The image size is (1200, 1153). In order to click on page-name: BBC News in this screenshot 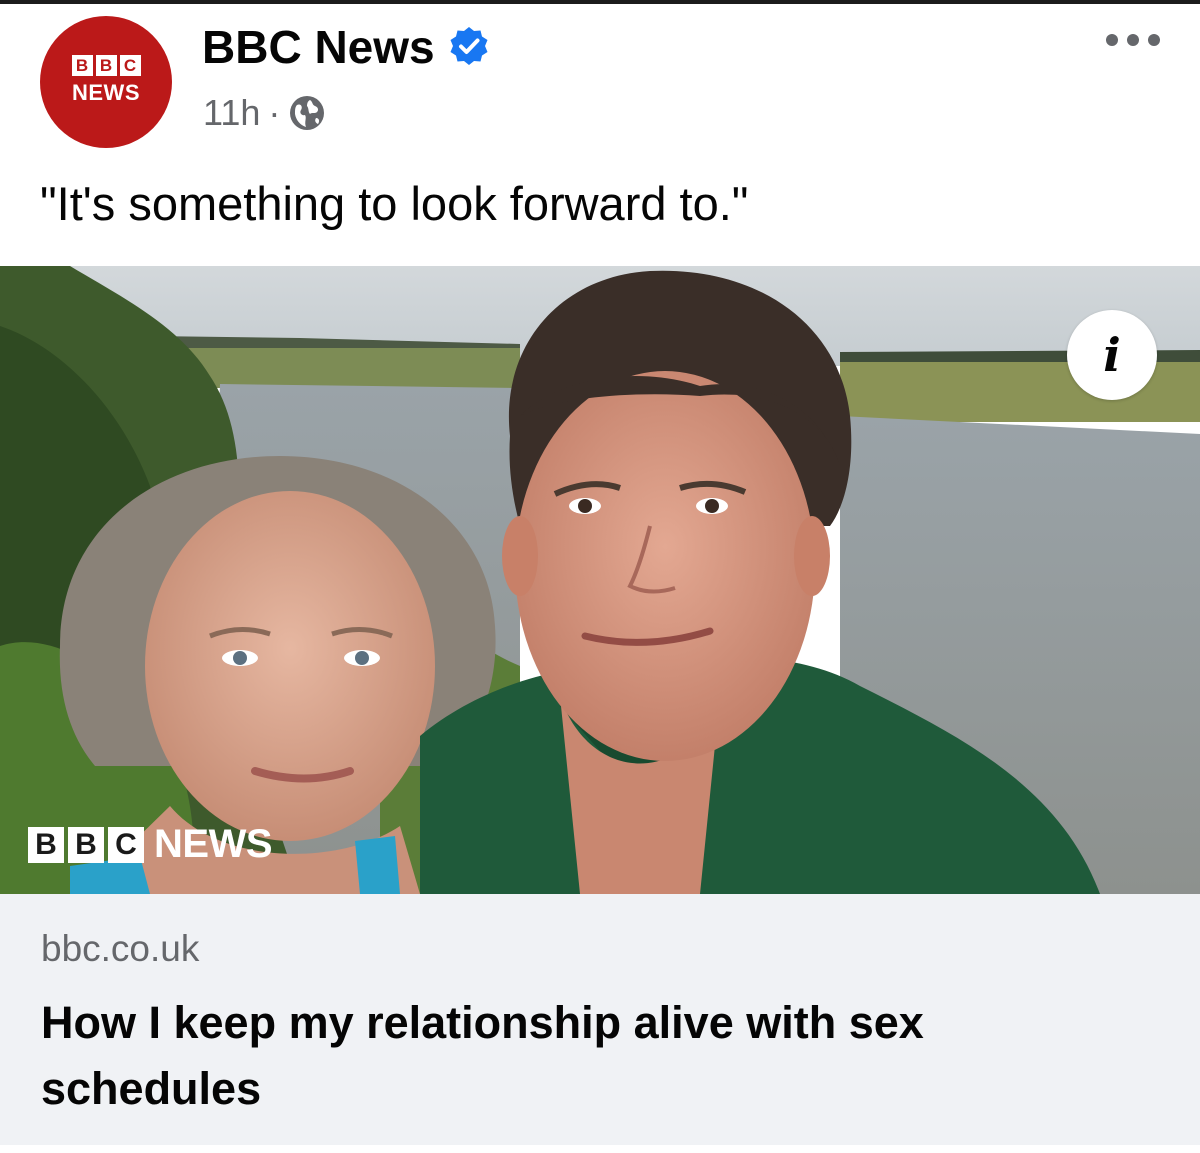, I will do `click(318, 47)`.